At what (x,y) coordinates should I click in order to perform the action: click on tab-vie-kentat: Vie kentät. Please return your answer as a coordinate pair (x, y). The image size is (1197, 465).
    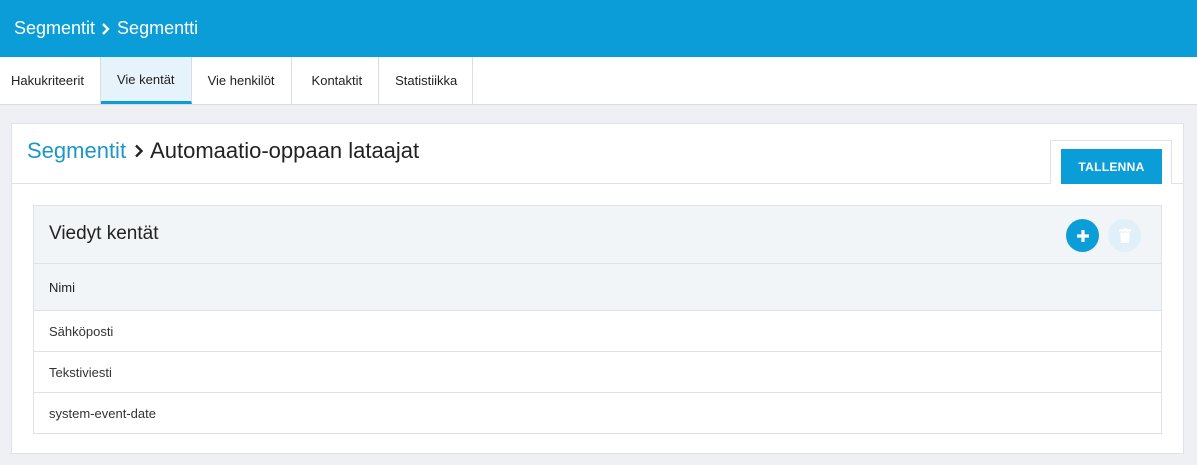
    Looking at the image, I should click on (146, 80).